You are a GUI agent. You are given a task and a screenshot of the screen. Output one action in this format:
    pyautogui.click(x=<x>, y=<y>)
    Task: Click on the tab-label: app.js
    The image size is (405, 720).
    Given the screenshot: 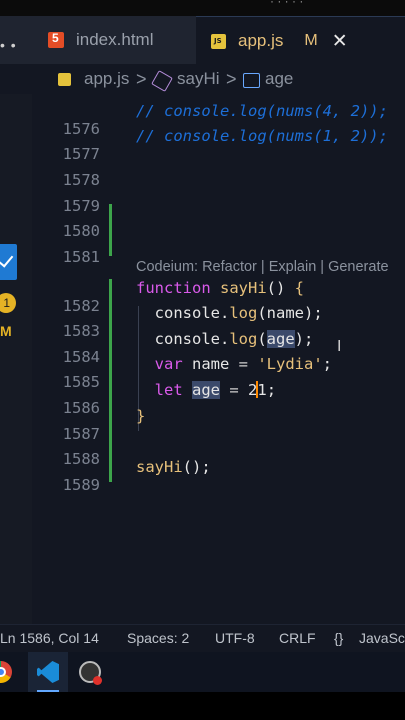 What is the action you would take?
    pyautogui.click(x=261, y=40)
    